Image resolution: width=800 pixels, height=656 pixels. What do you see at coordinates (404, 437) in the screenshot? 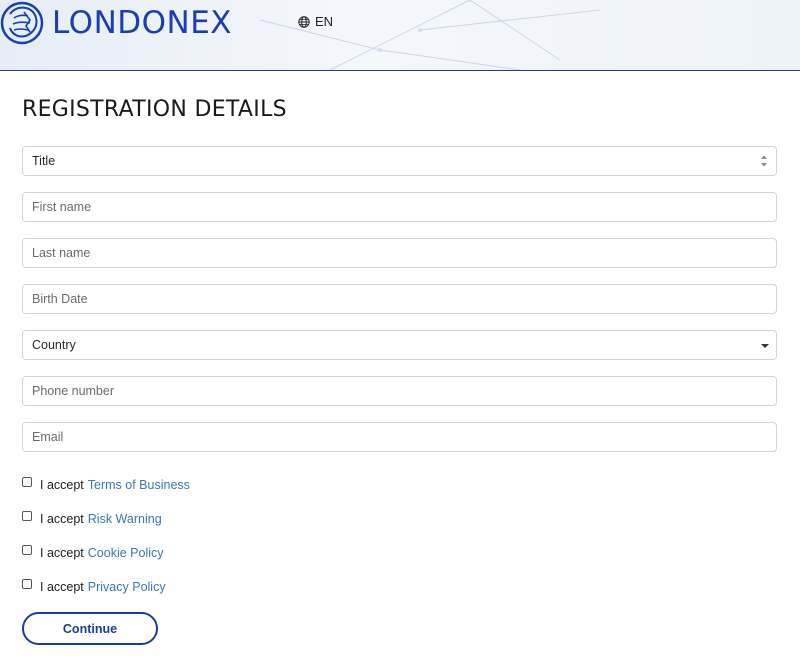
I see `email-input` at bounding box center [404, 437].